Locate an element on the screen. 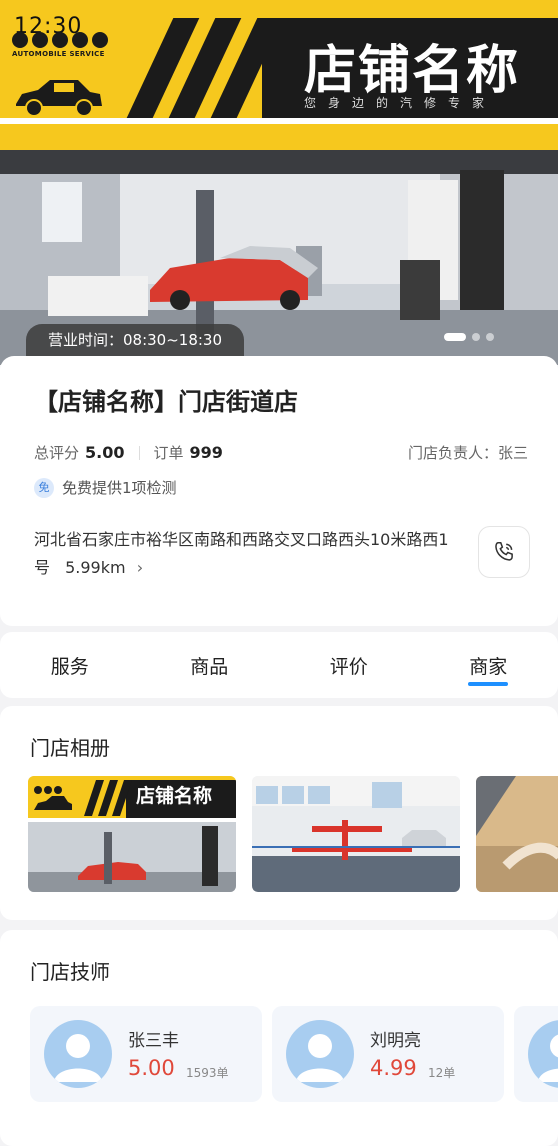  album-photo-banner: 店铺名称 is located at coordinates (132, 834).